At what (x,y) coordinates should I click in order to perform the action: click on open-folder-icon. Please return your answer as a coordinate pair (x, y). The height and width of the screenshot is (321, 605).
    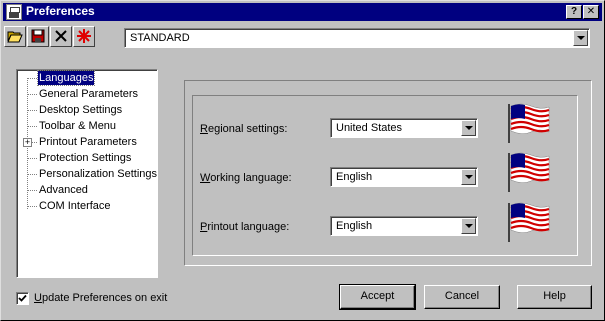
    Looking at the image, I should click on (15, 37).